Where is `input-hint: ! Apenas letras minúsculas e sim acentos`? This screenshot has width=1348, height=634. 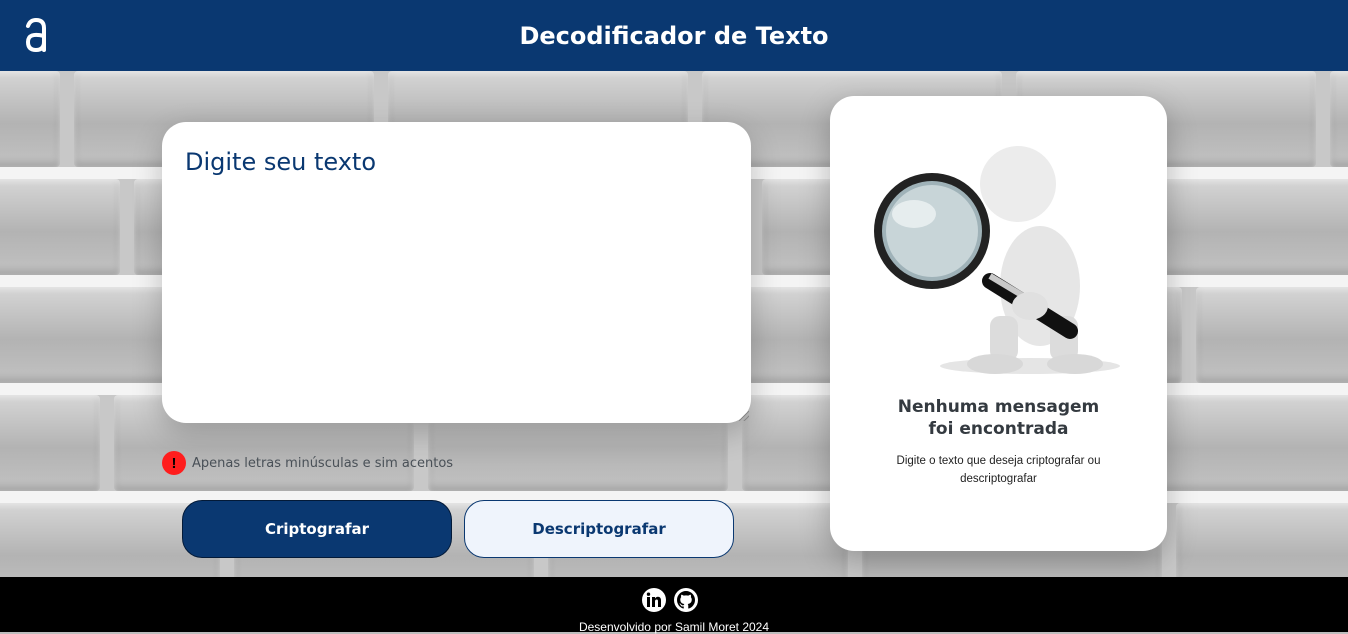
input-hint: ! Apenas letras minúsculas e sim acentos is located at coordinates (307, 463).